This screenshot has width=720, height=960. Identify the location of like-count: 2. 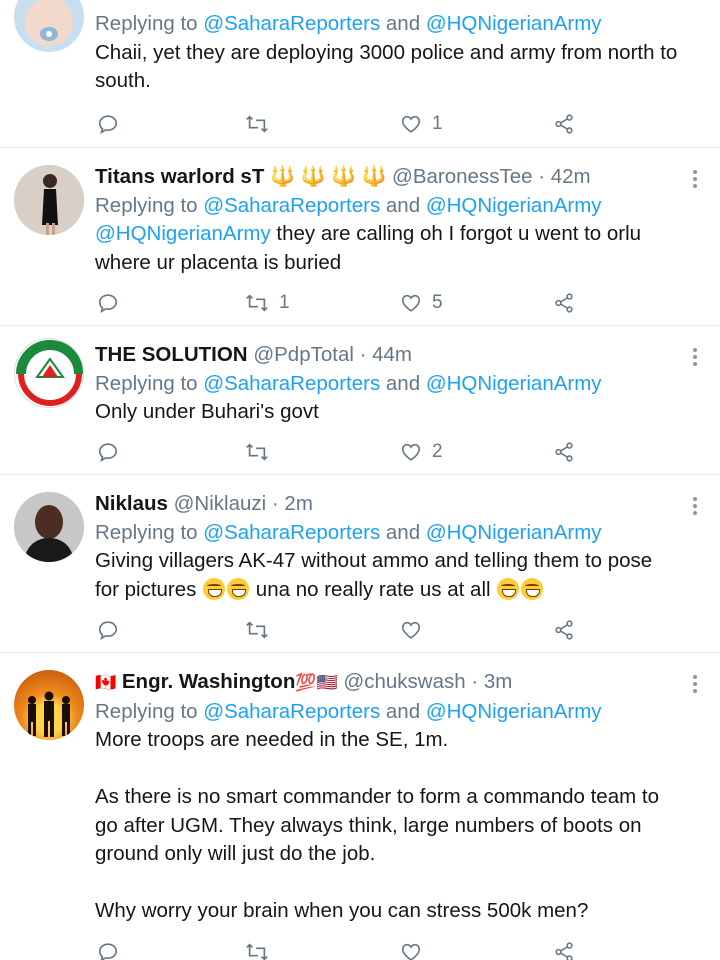
(437, 451).